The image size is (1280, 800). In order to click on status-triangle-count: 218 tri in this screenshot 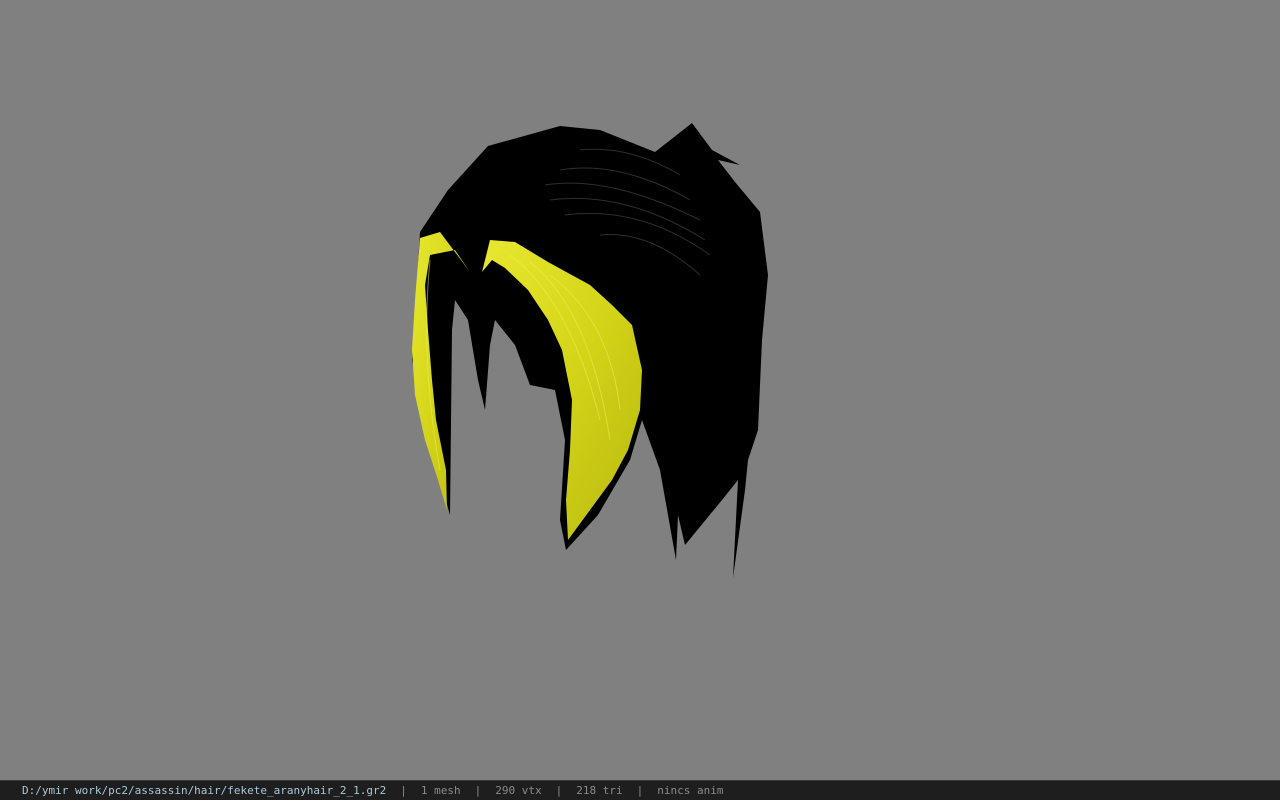, I will do `click(599, 790)`.